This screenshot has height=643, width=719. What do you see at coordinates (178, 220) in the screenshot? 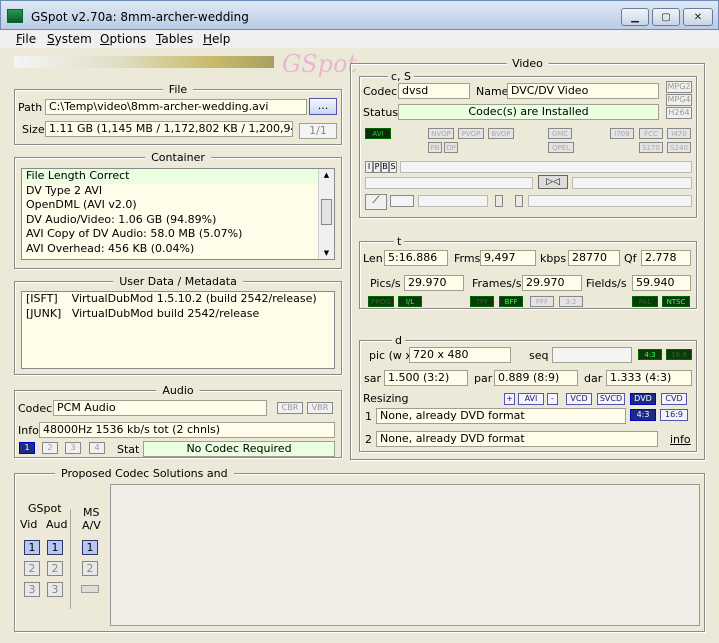
I see `list-item: DV Audio/Video: 1.06 GB (94.89%)` at bounding box center [178, 220].